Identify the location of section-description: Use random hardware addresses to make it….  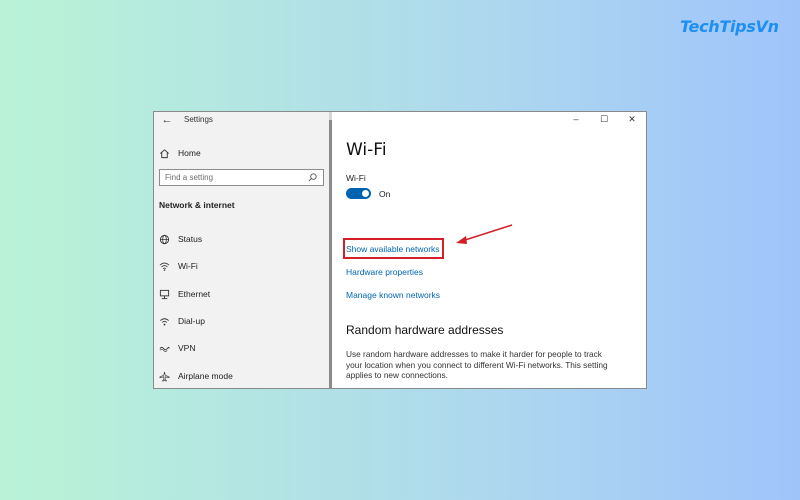
(477, 364).